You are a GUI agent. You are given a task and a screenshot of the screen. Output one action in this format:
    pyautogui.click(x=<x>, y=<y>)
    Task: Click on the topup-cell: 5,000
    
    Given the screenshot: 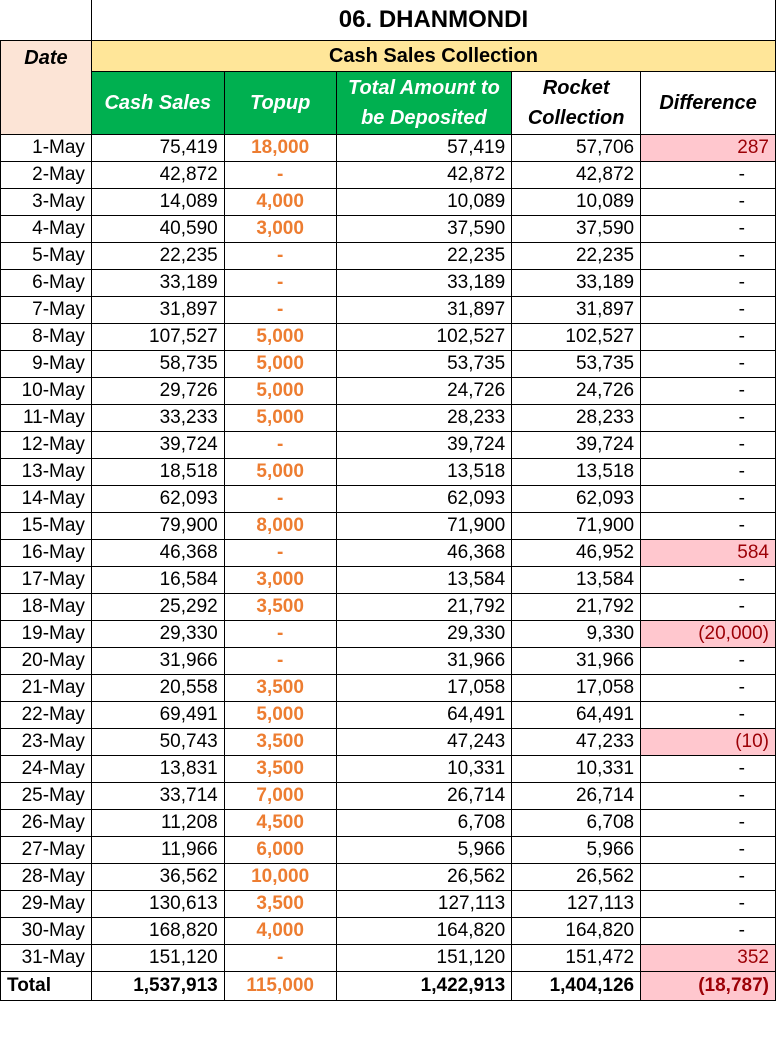 What is the action you would take?
    pyautogui.click(x=280, y=337)
    